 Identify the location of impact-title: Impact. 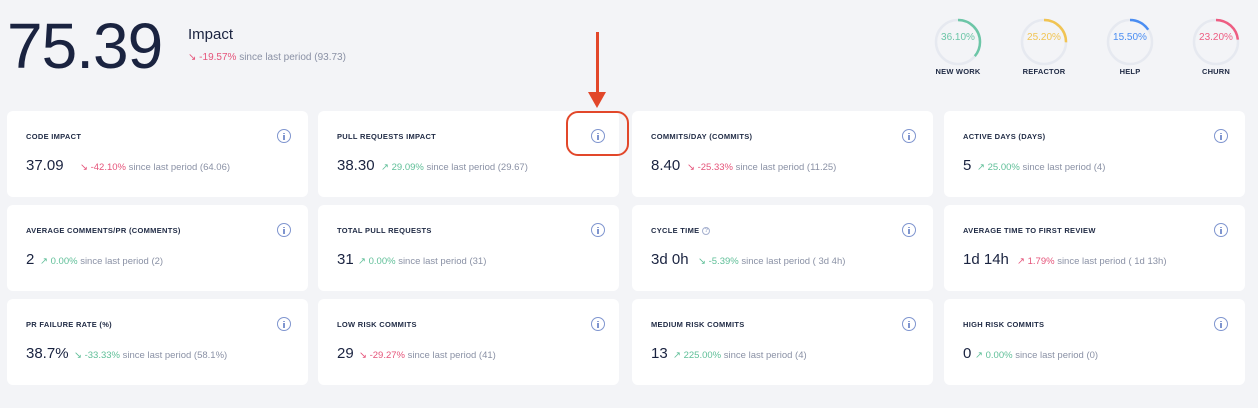
(211, 34).